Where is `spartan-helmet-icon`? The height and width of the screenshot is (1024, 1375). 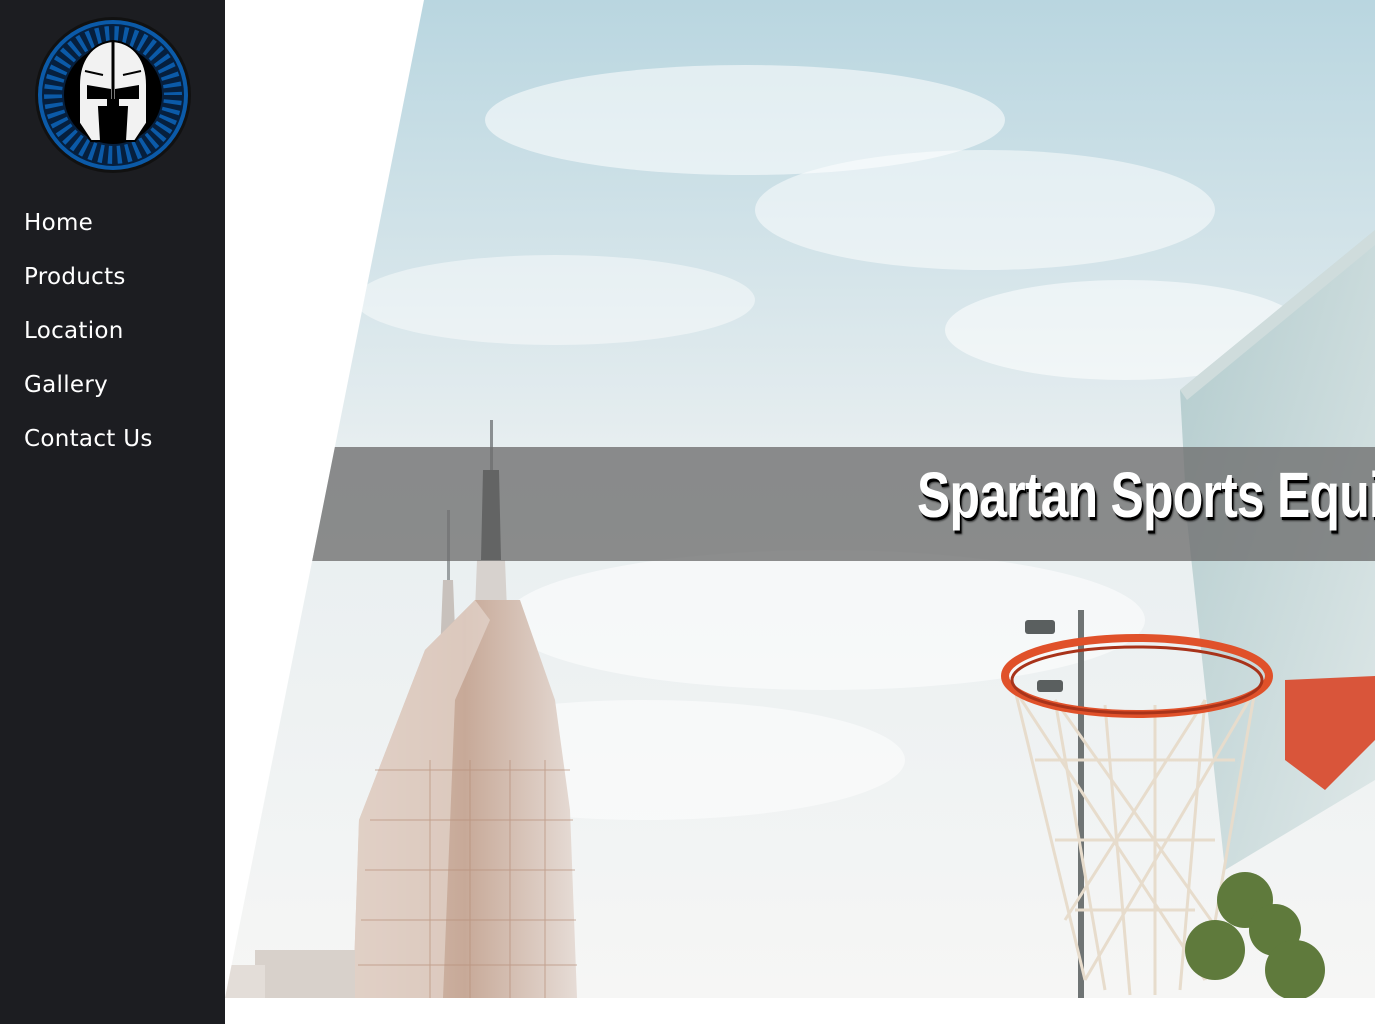
spartan-helmet-icon is located at coordinates (113, 95).